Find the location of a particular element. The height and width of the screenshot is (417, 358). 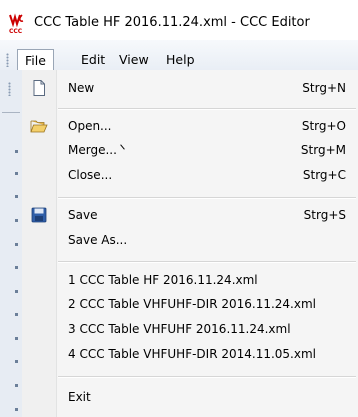

svg-text: CCC is located at coordinates (16, 31).